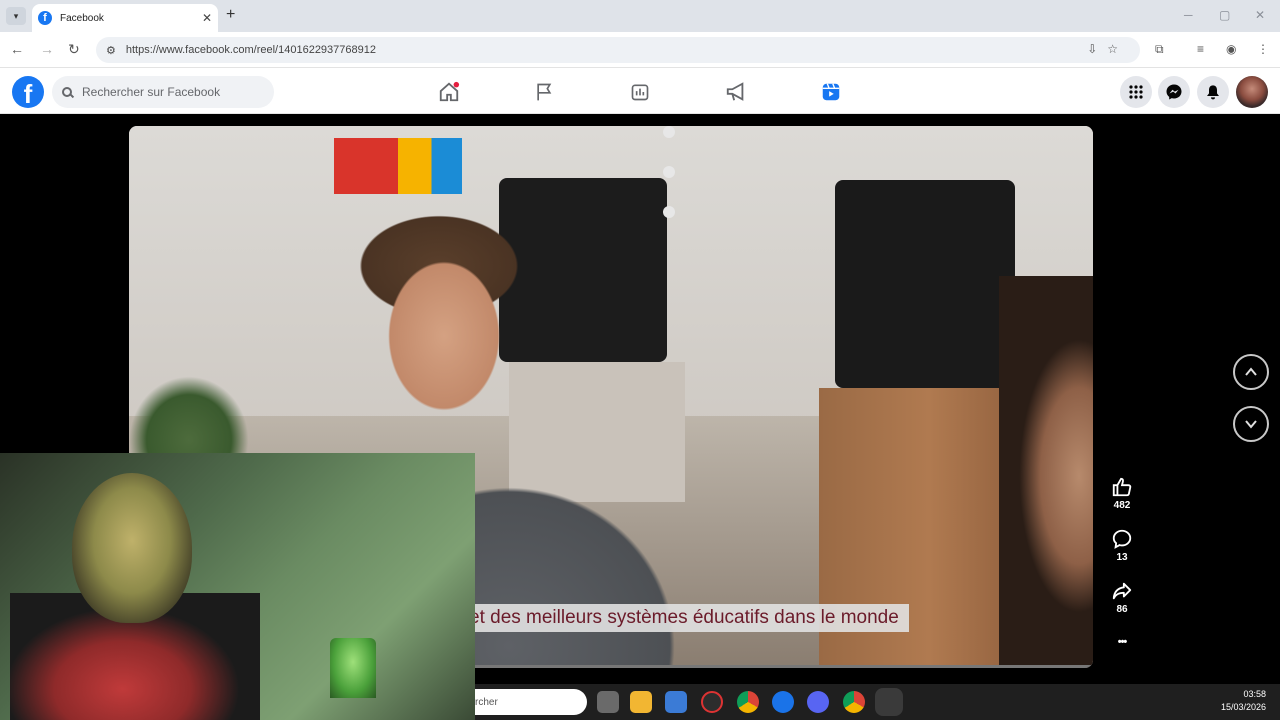  Describe the element at coordinates (189, 416) in the screenshot. I see `video-plant` at that location.